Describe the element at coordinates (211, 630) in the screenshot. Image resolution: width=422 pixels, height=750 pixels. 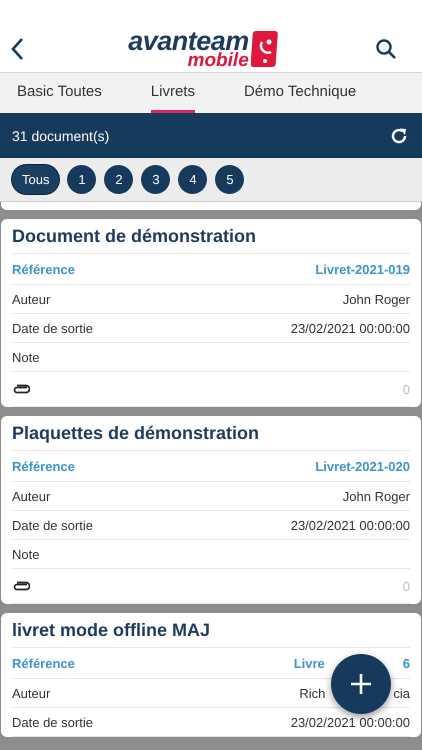
I see `card-title: livret mode offline MAJ` at that location.